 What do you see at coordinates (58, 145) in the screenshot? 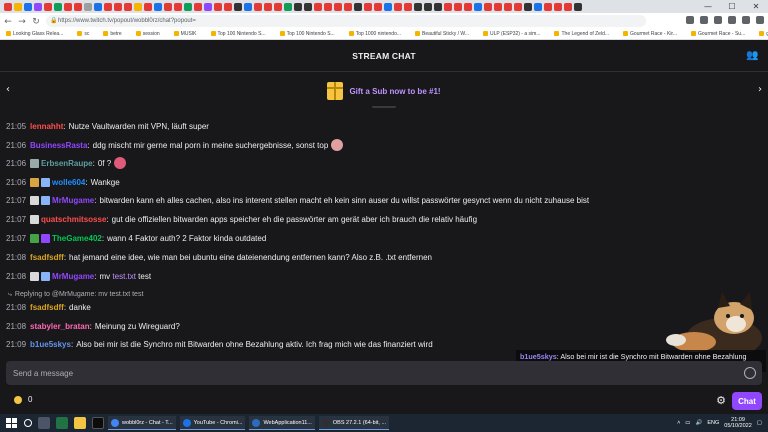
I see `message-username: BusinessRasta` at bounding box center [58, 145].